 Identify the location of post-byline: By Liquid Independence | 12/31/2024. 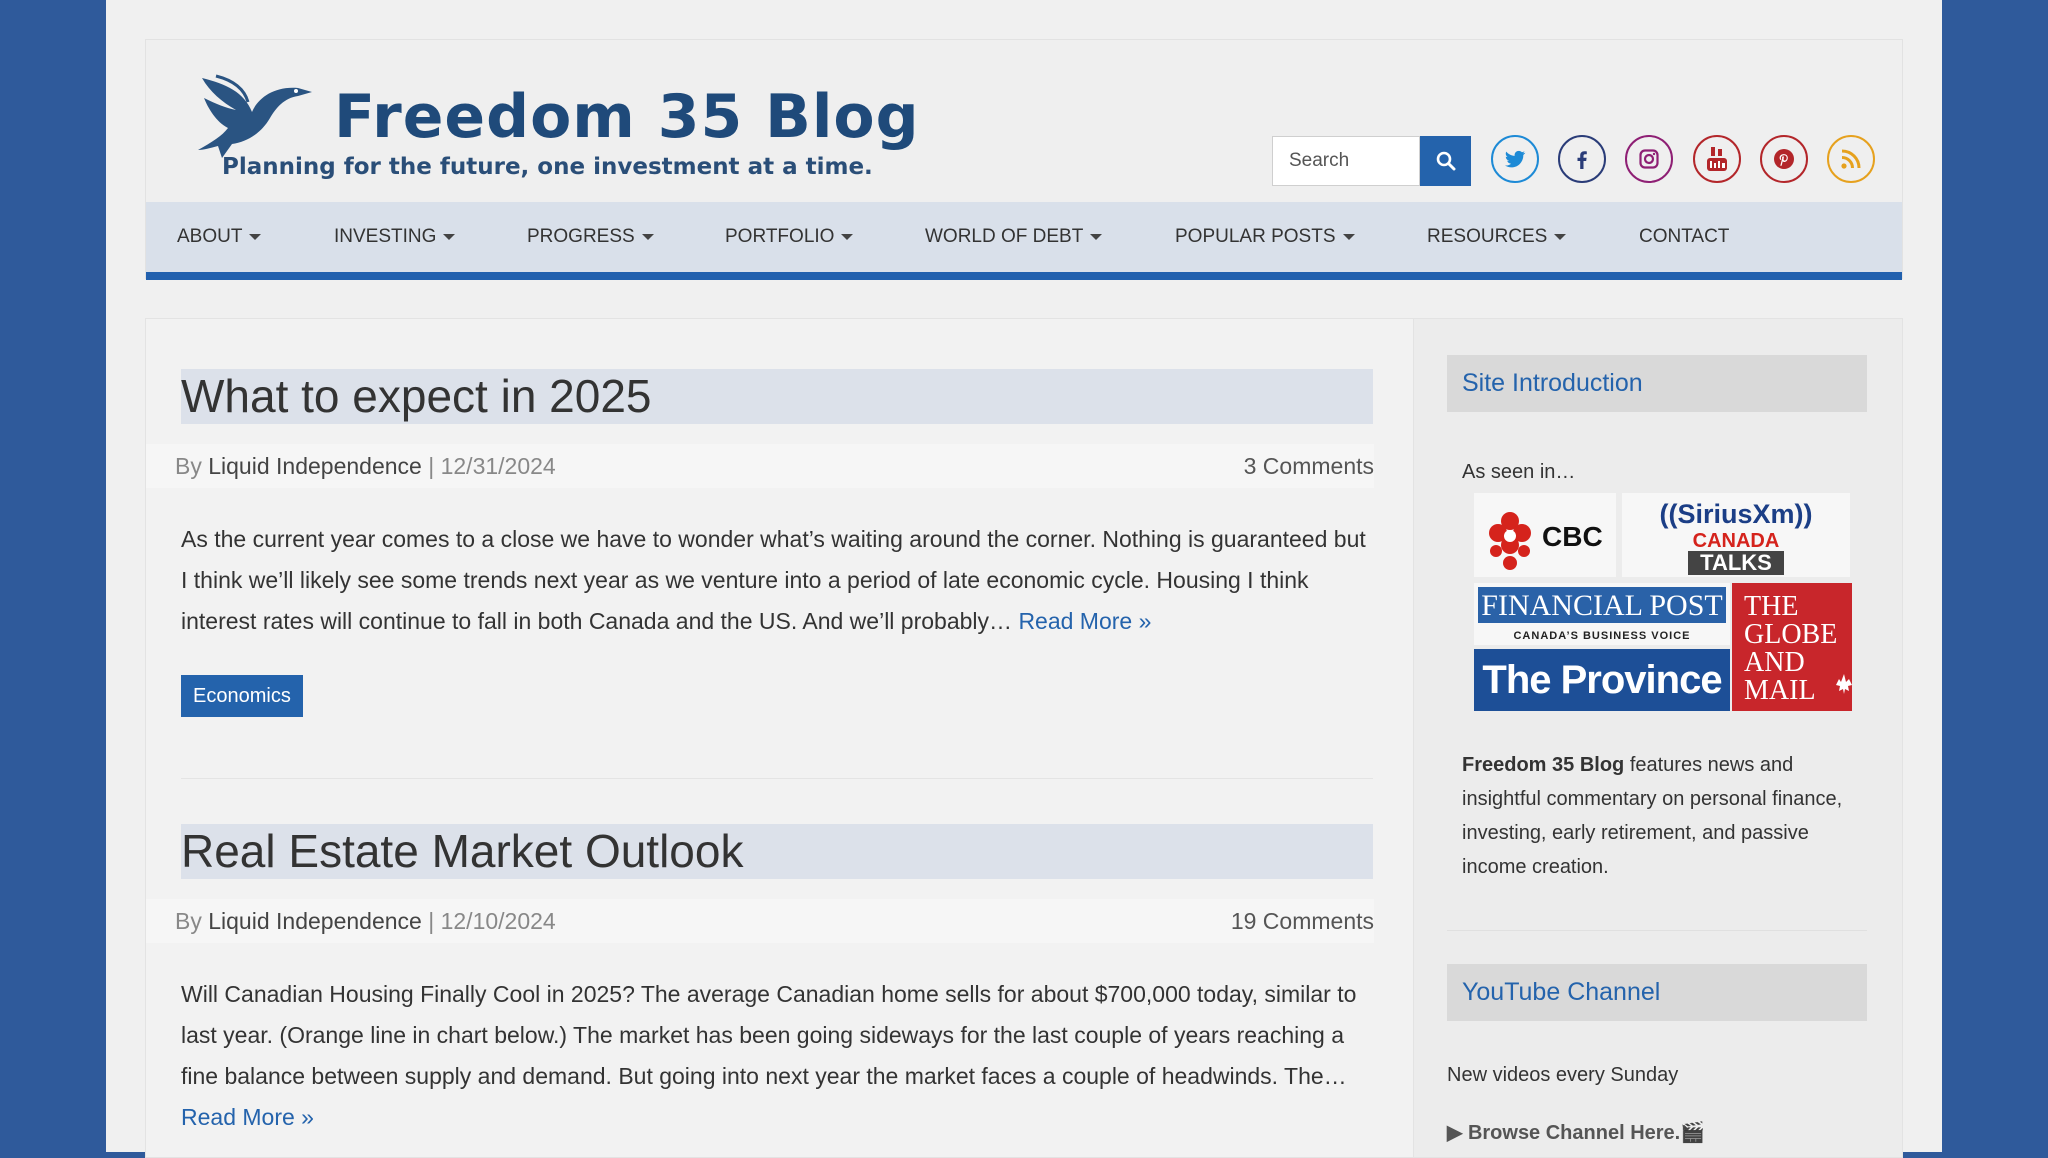
(365, 466).